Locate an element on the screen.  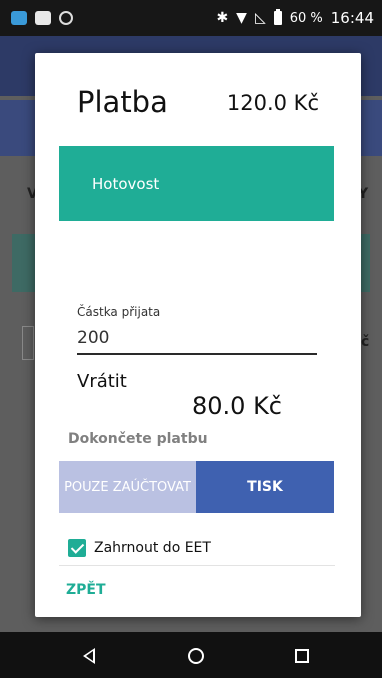
clock: 16:44 is located at coordinates (352, 18).